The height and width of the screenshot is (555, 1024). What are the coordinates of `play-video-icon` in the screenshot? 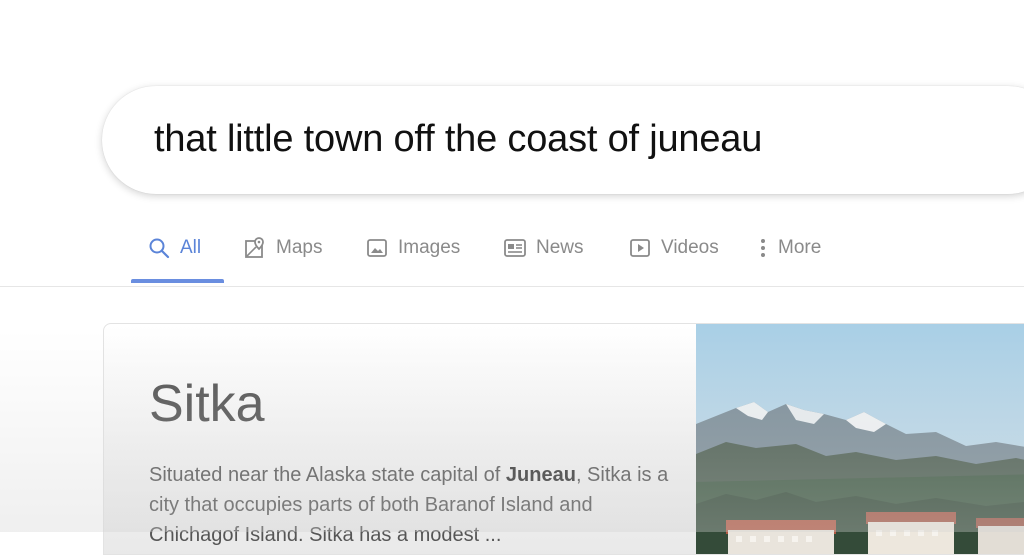 It's located at (640, 248).